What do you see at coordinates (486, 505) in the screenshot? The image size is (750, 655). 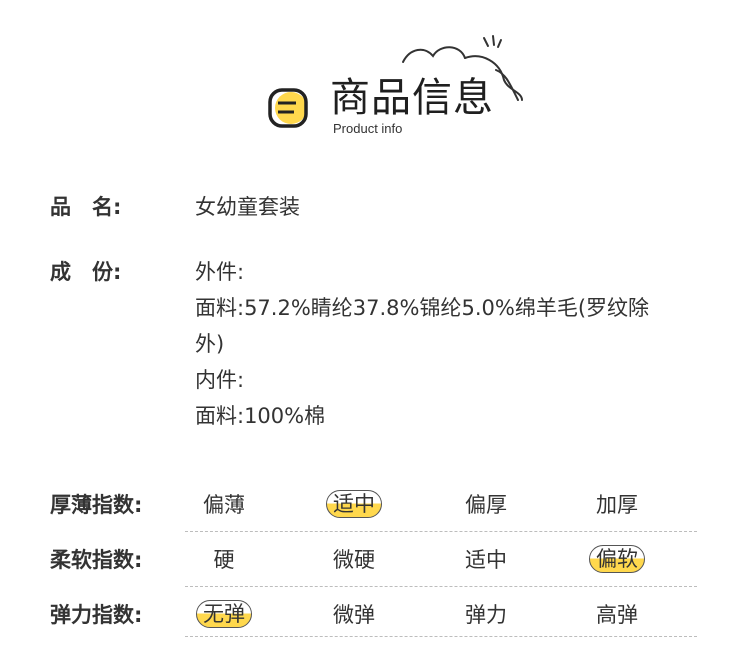 I see `rating-option: 偏厚` at bounding box center [486, 505].